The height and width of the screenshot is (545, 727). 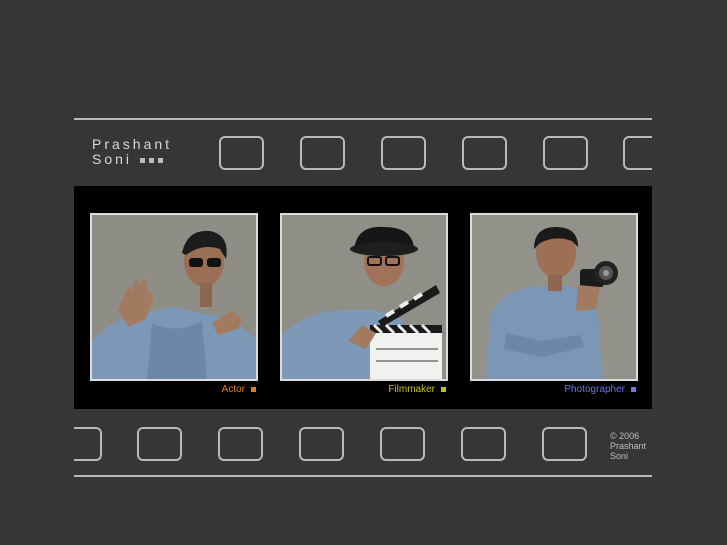 I want to click on actor-photo, so click(x=174, y=297).